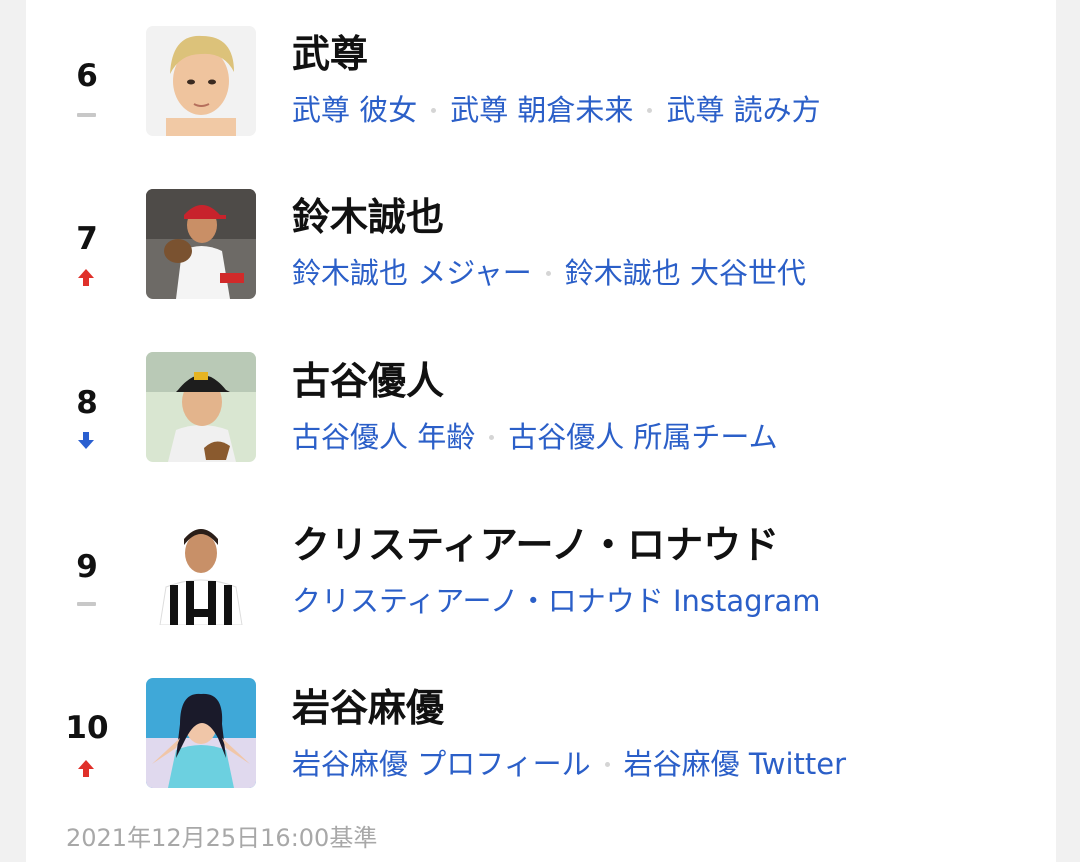 This screenshot has height=862, width=1080. Describe the element at coordinates (685, 273) in the screenshot. I see `related-keyword-link: 鈴木誠也 大谷世代` at that location.